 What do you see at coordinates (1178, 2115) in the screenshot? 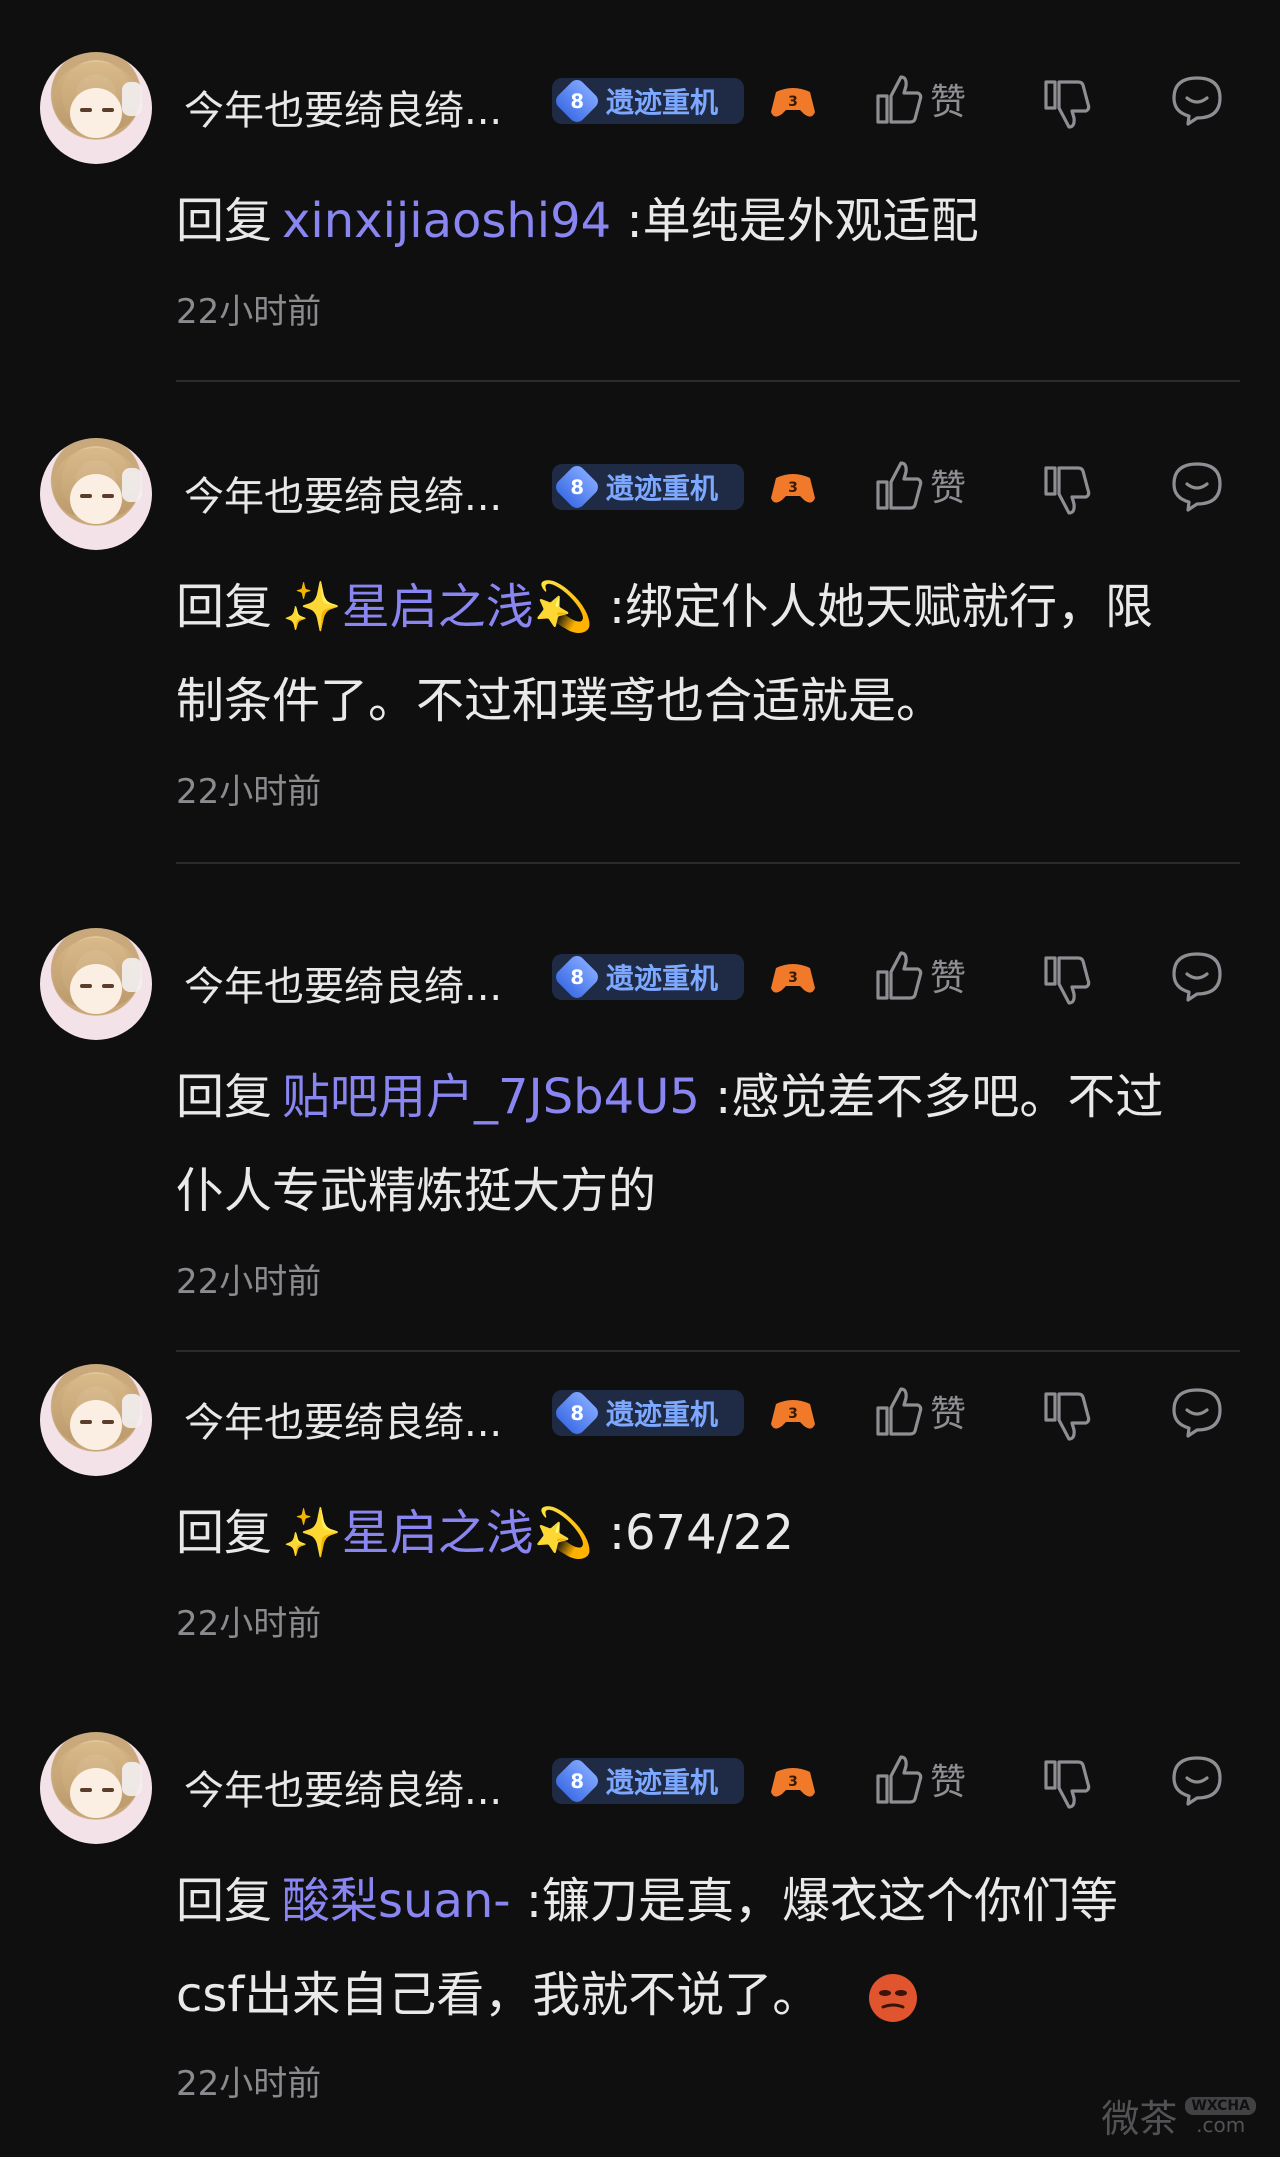
I see `watermark: 微茶 WXCHA .com` at bounding box center [1178, 2115].